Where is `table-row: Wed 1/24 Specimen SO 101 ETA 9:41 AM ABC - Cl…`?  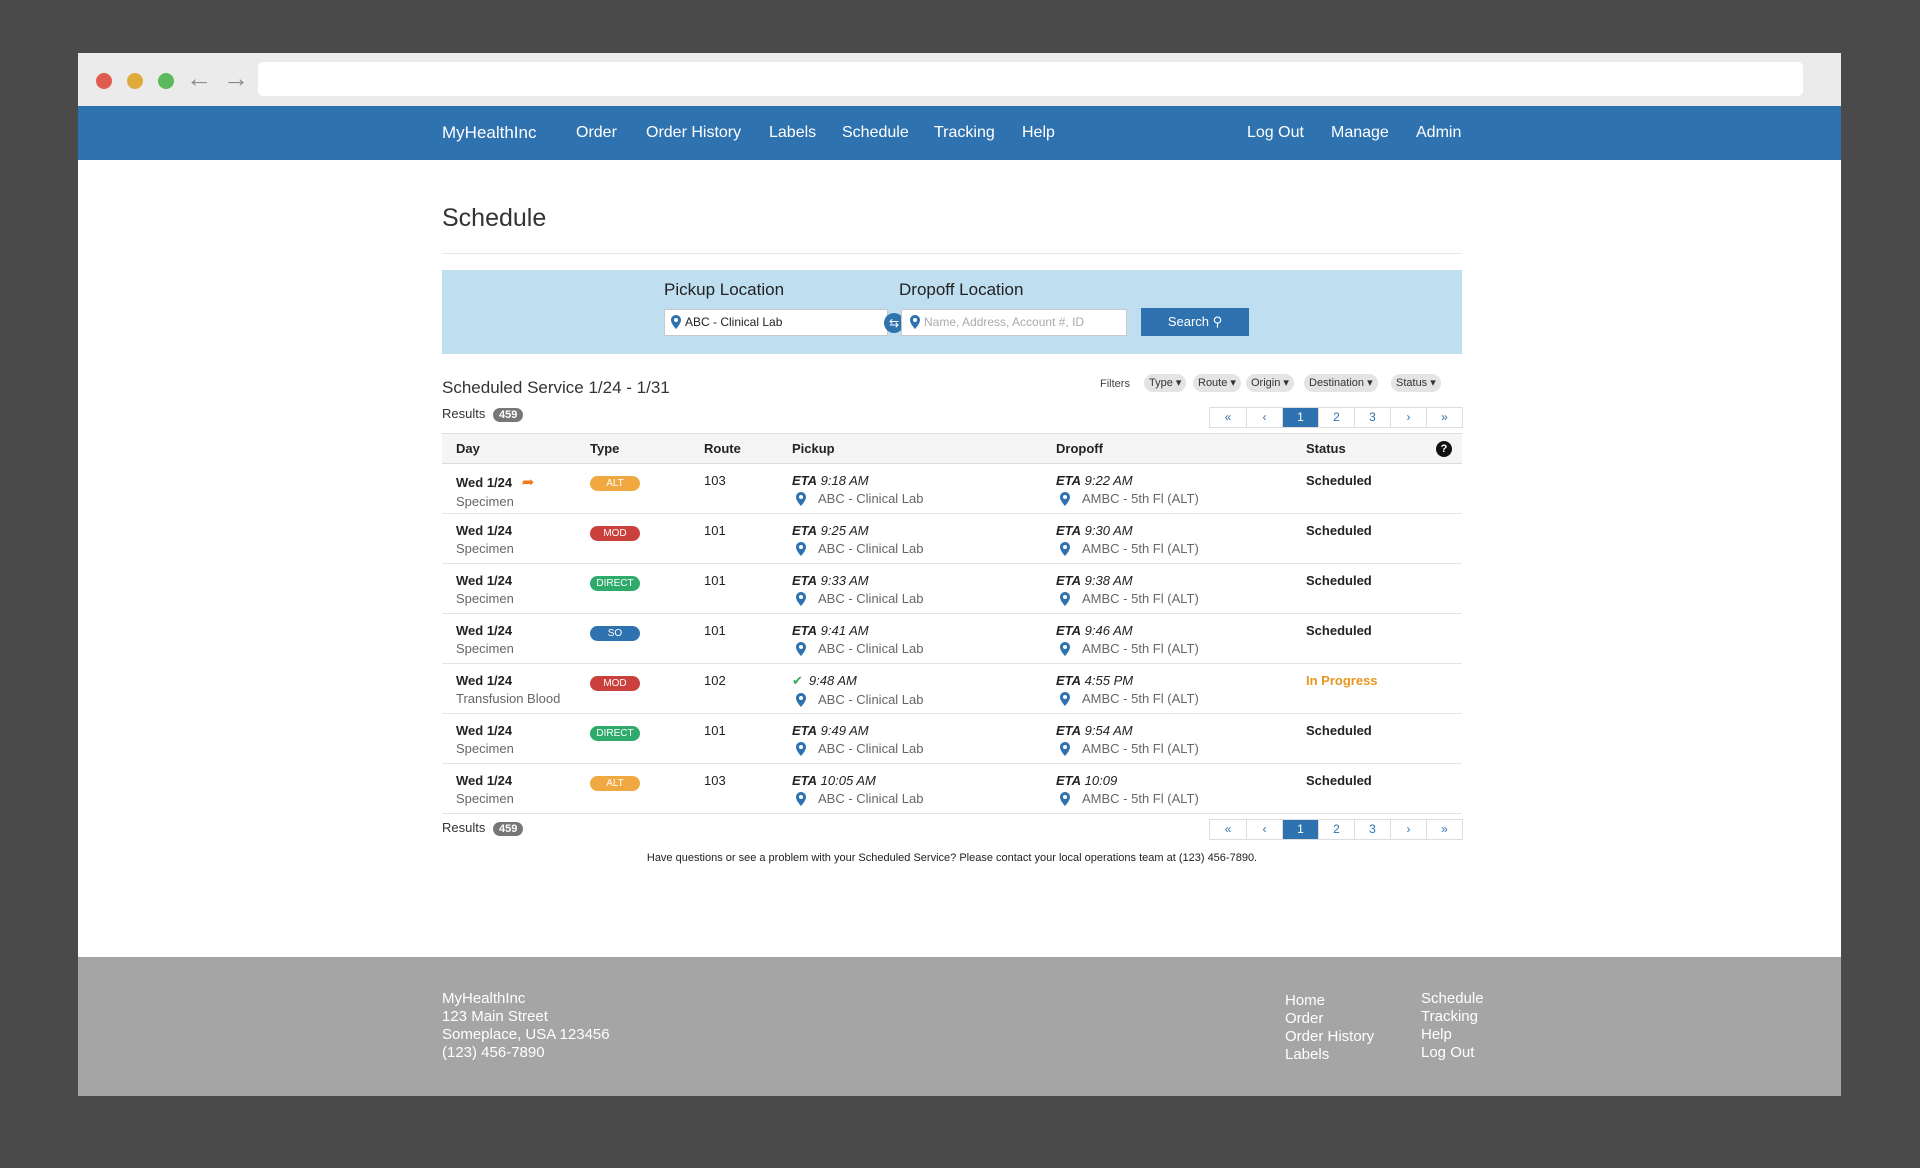
table-row: Wed 1/24 Specimen SO 101 ETA 9:41 AM ABC - Cl… is located at coordinates (952, 638).